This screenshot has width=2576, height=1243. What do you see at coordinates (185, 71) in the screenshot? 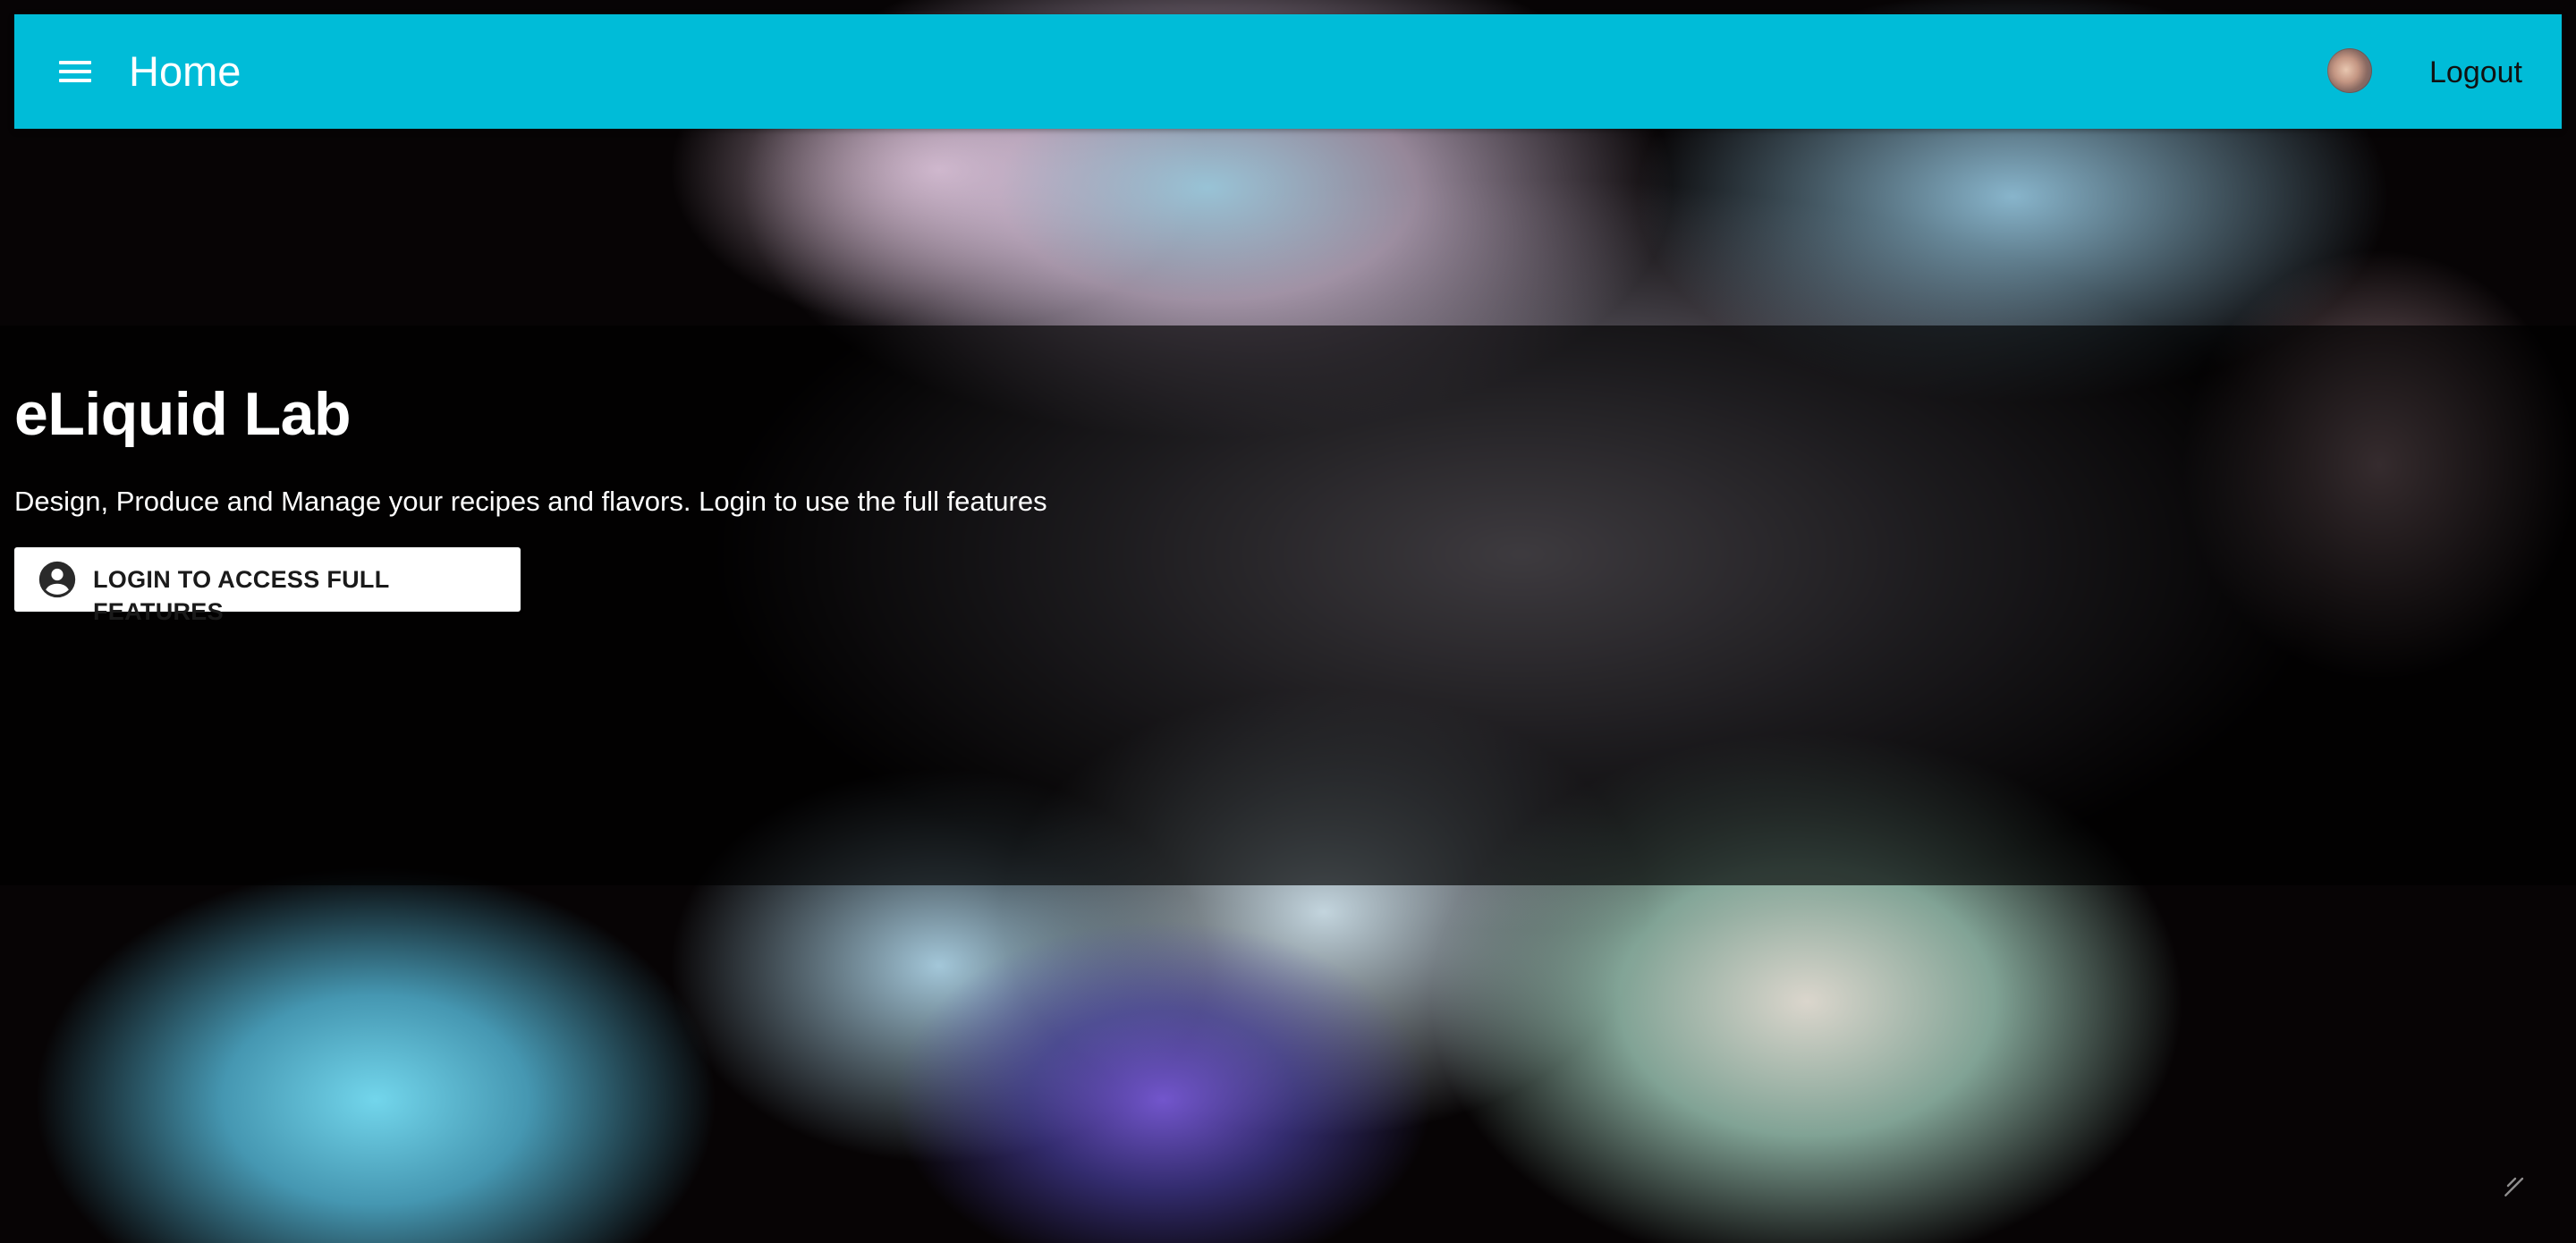
I see `page-title: Home` at bounding box center [185, 71].